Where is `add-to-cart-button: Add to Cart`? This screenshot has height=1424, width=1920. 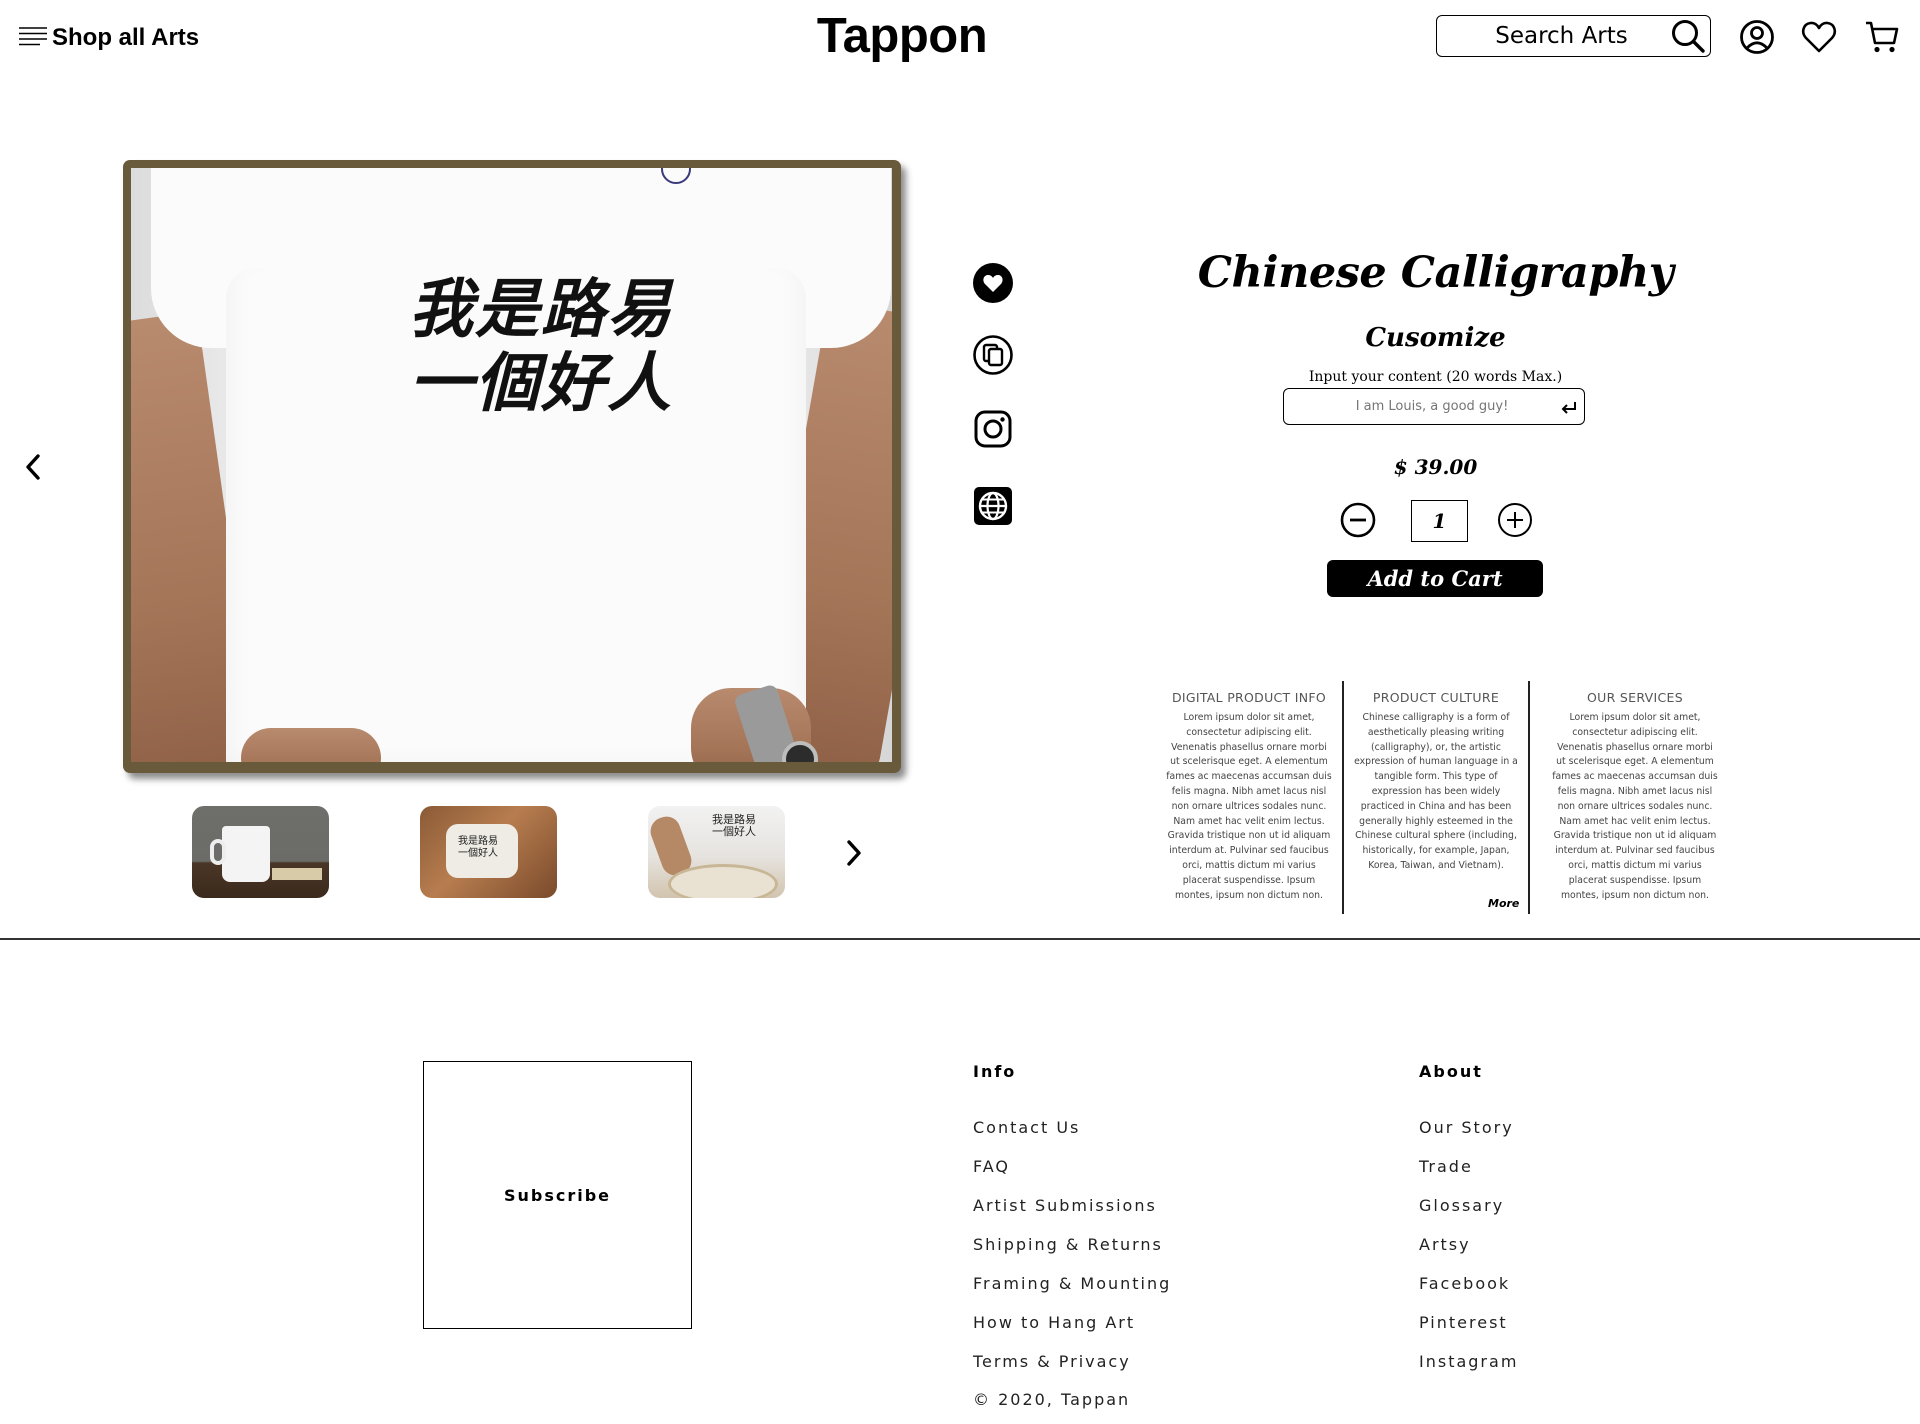
add-to-cart-button: Add to Cart is located at coordinates (1435, 578).